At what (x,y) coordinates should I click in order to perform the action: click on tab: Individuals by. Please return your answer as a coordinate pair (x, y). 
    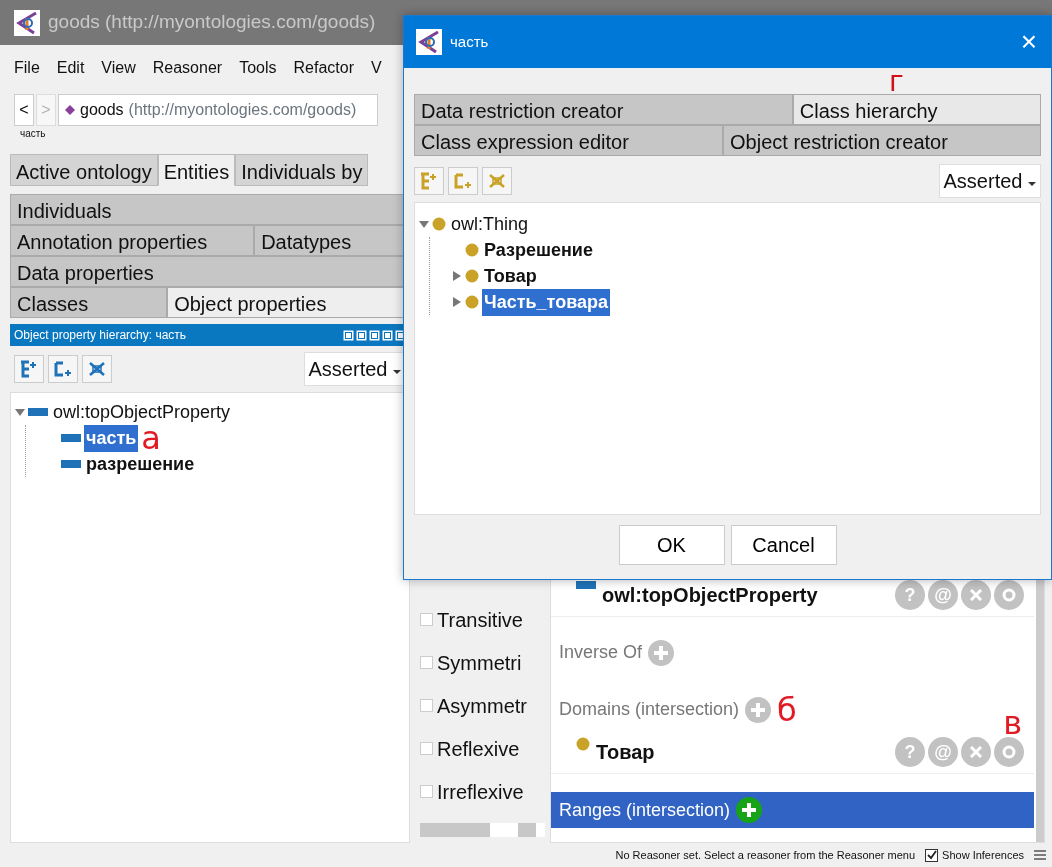
    Looking at the image, I should click on (302, 170).